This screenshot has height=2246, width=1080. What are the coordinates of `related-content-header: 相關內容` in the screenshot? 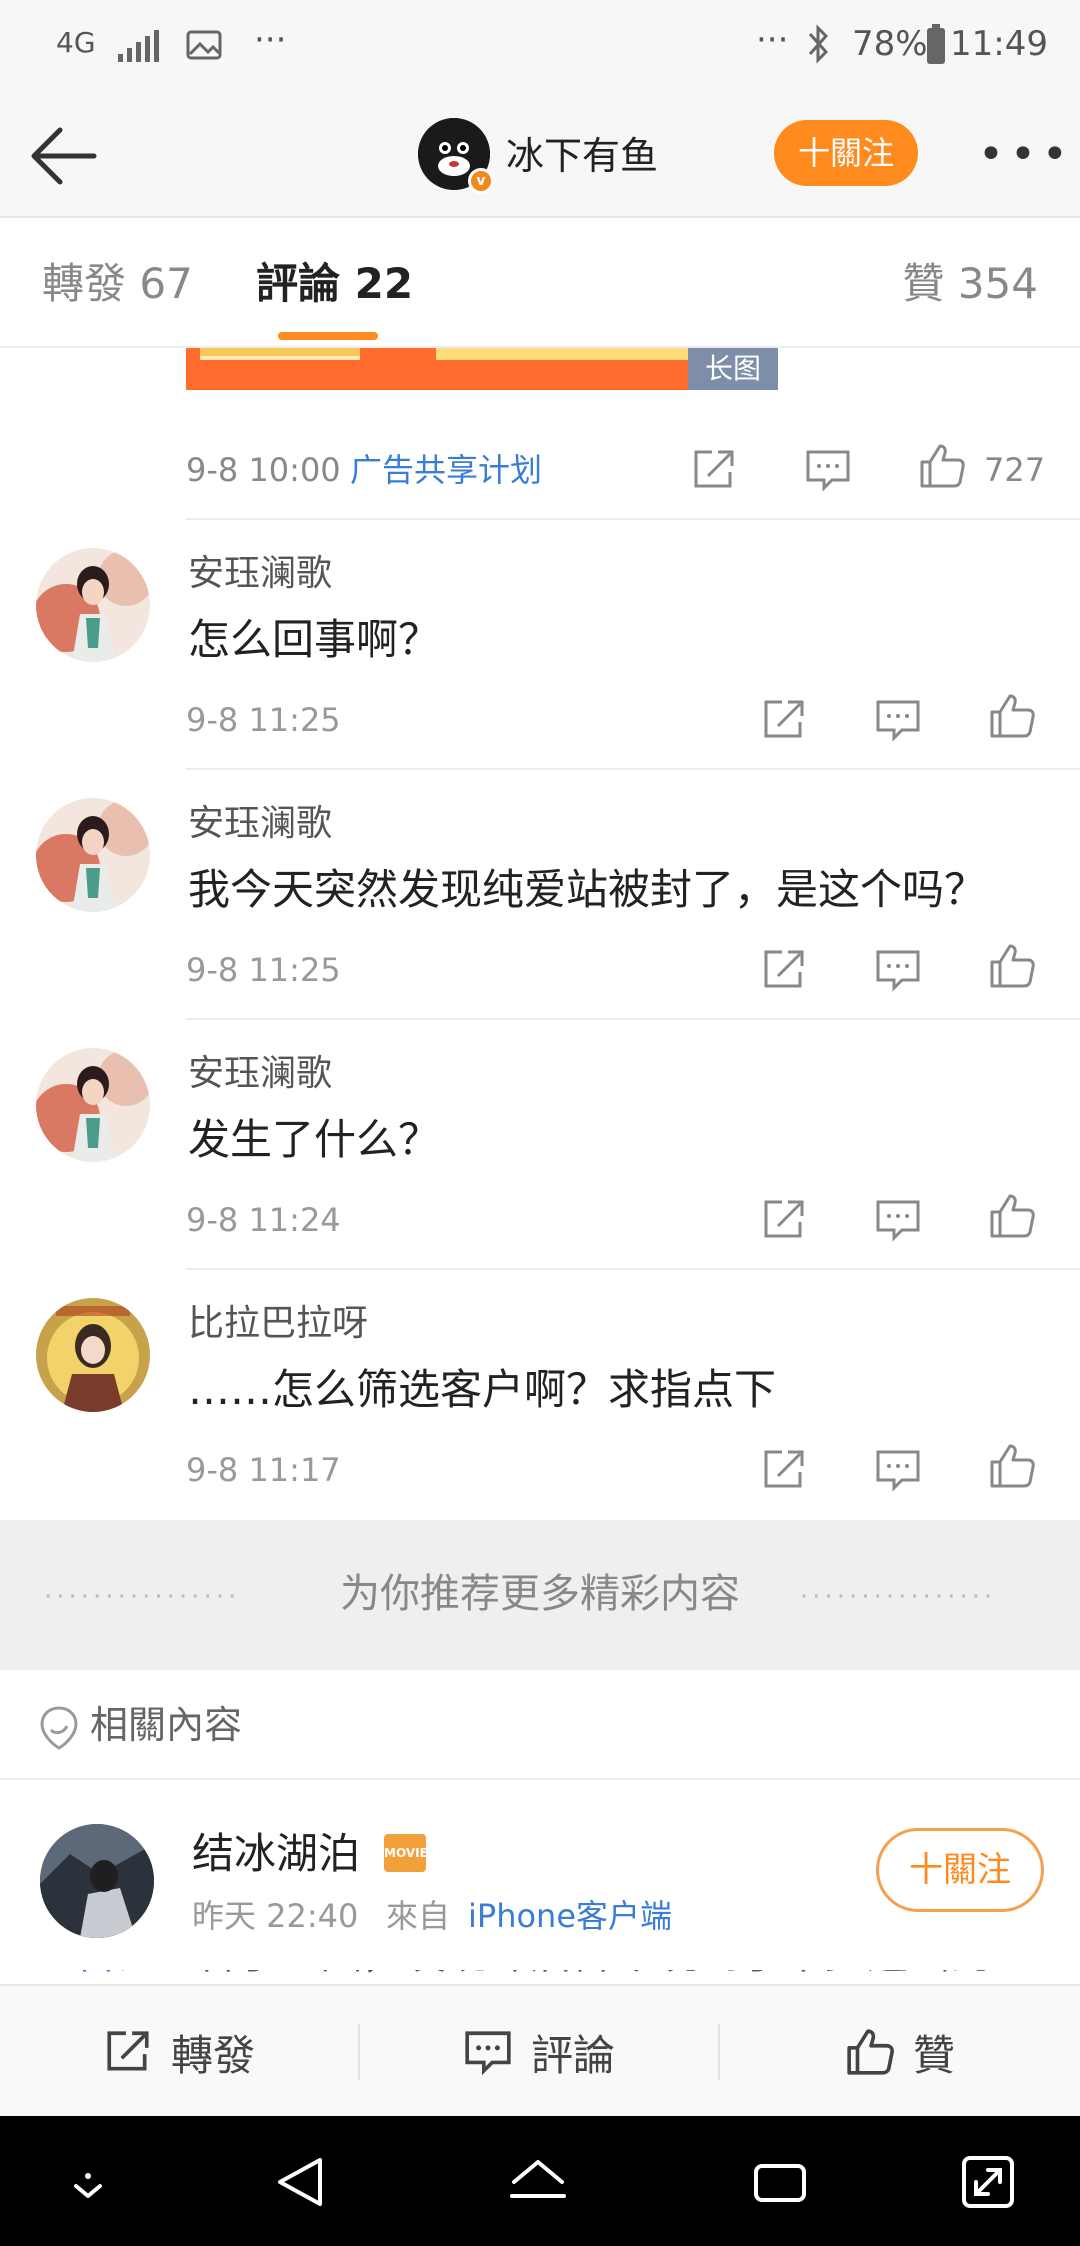 It's located at (540, 1725).